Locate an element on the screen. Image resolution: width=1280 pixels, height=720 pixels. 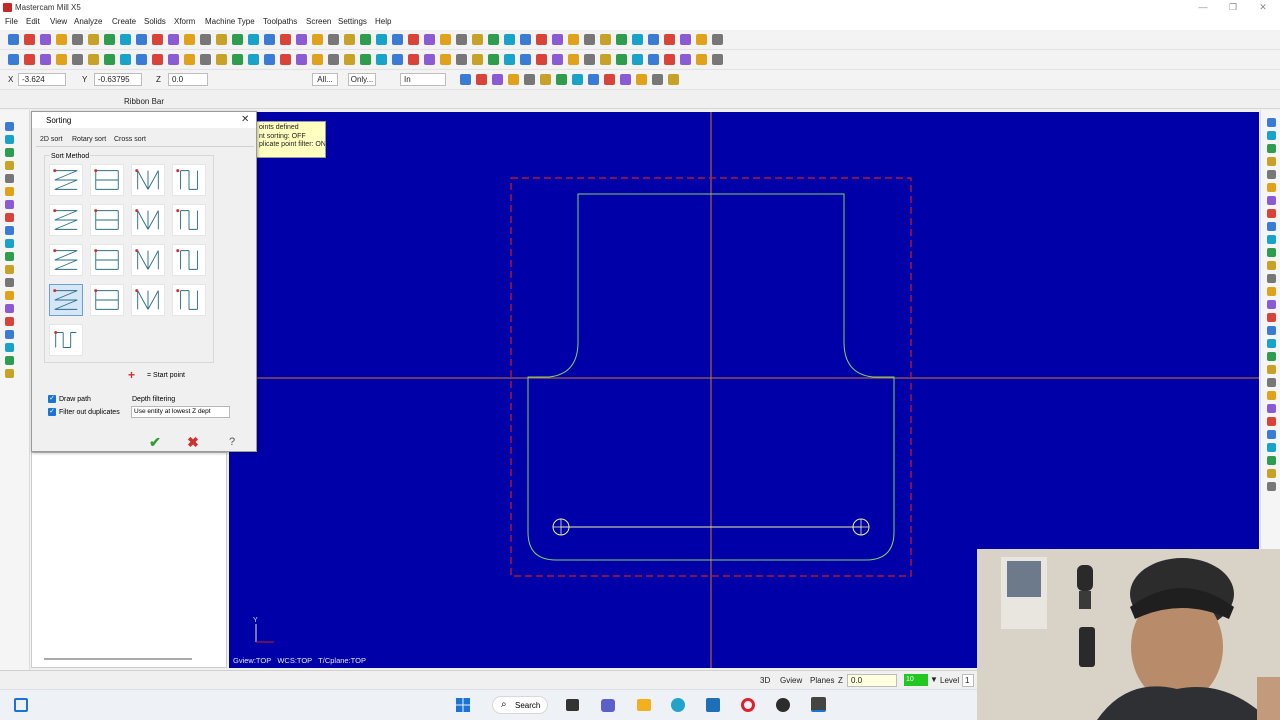
menu-help: Help is located at coordinates (383, 21).